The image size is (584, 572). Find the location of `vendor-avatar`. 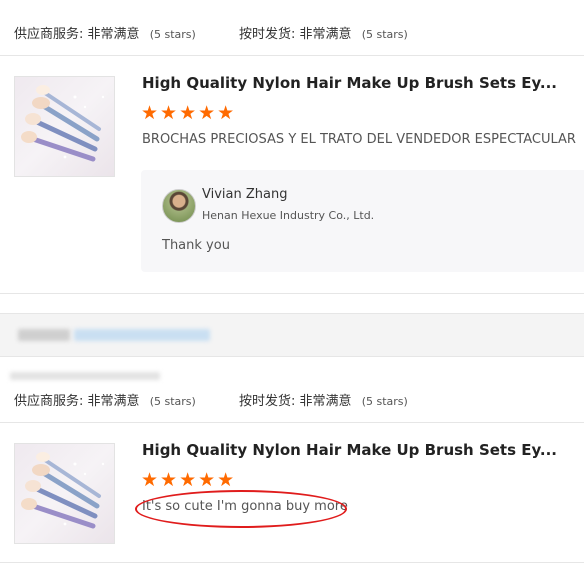

vendor-avatar is located at coordinates (179, 206).